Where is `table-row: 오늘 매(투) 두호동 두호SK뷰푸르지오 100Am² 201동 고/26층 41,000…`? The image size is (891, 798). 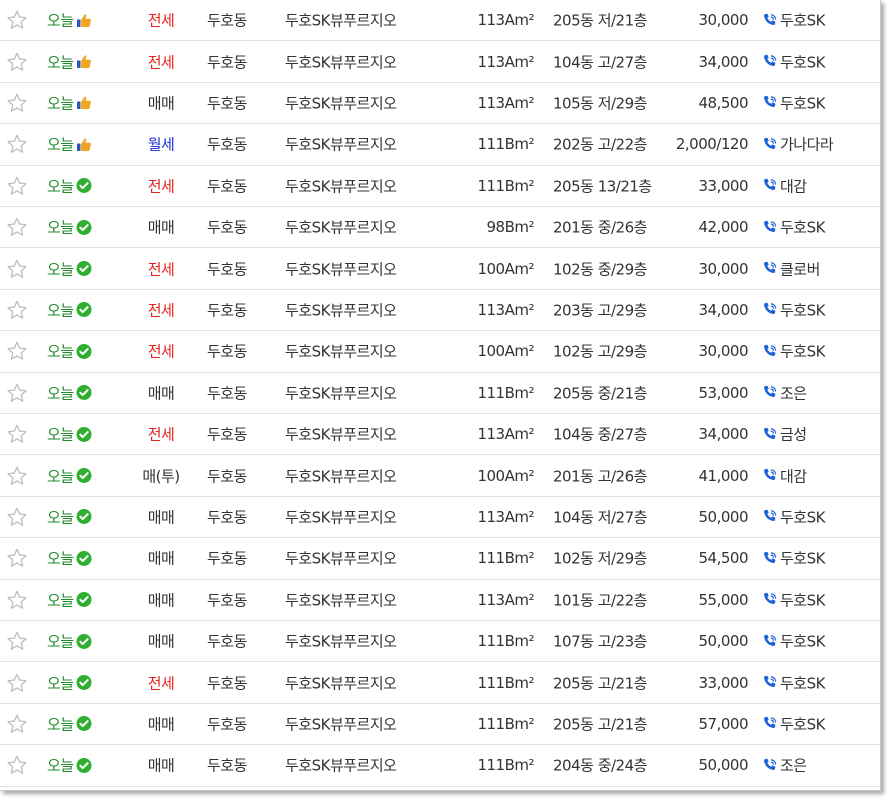 table-row: 오늘 매(투) 두호동 두호SK뷰푸르지오 100Am² 201동 고/26층 41,000… is located at coordinates (440, 476).